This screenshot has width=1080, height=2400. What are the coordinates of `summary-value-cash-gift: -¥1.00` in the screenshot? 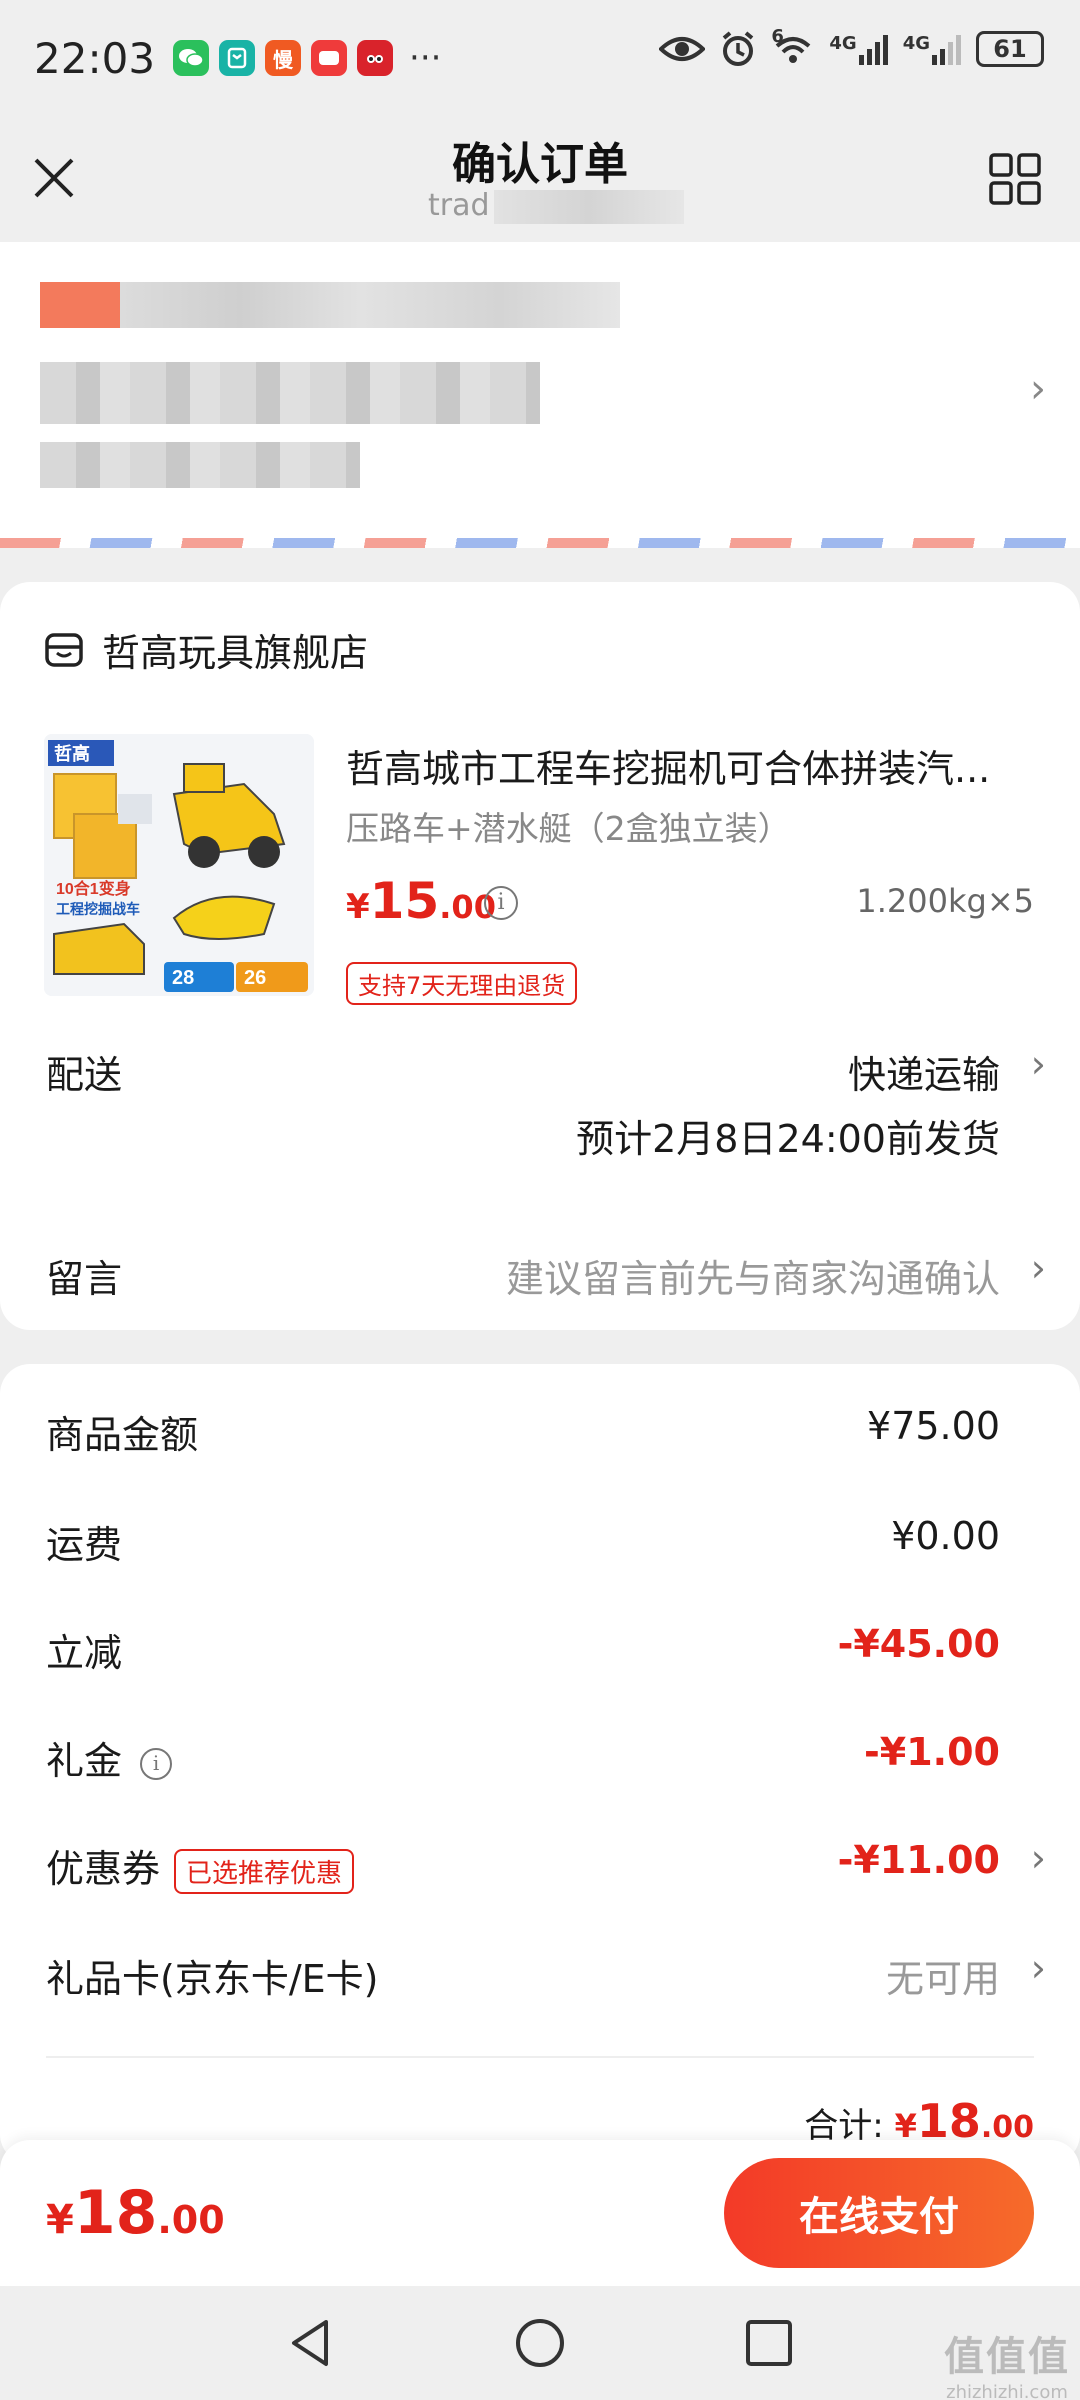 It's located at (932, 1752).